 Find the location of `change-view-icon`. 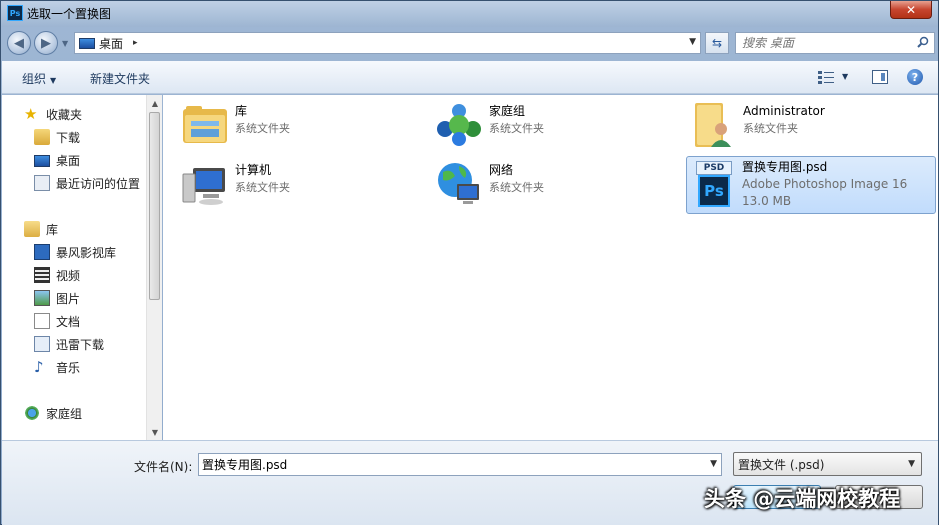

change-view-icon is located at coordinates (826, 77).